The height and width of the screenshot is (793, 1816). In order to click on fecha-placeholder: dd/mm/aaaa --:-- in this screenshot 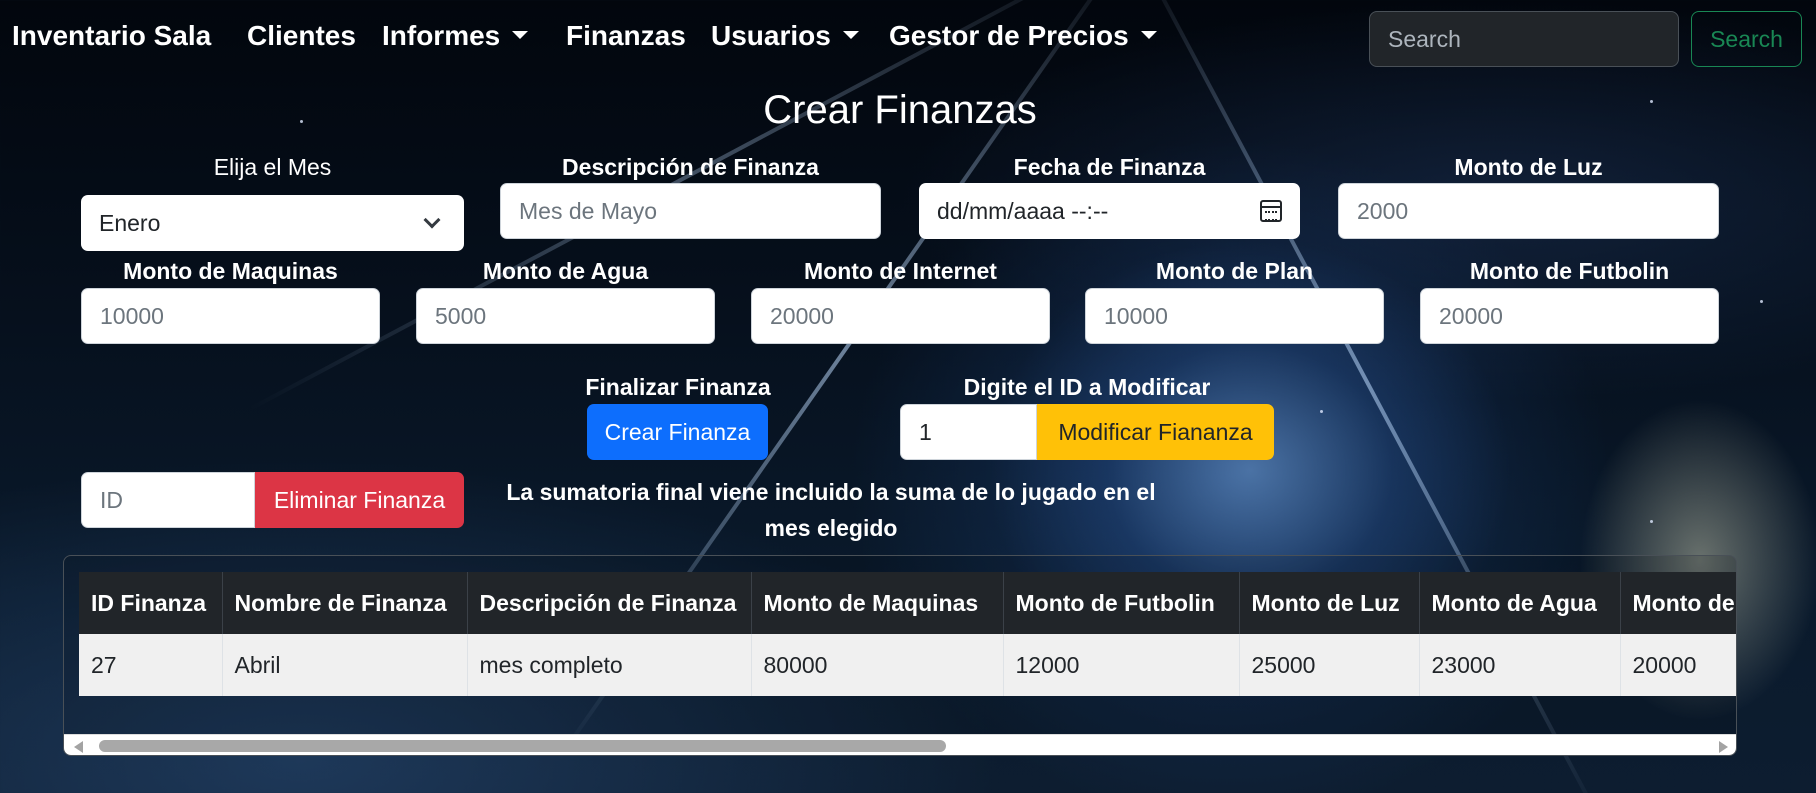, I will do `click(1023, 210)`.